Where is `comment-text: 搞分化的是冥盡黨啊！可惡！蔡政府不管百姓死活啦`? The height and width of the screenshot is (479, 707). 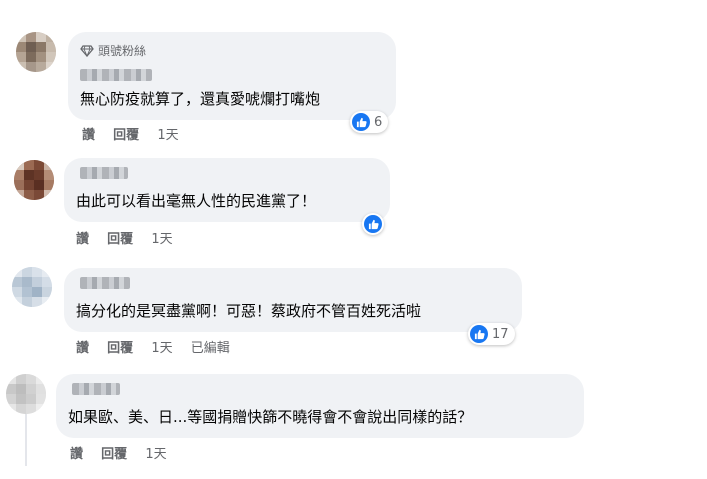
comment-text: 搞分化的是冥盡黨啊！可惡！蔡政府不管百姓死活啦 is located at coordinates (249, 311).